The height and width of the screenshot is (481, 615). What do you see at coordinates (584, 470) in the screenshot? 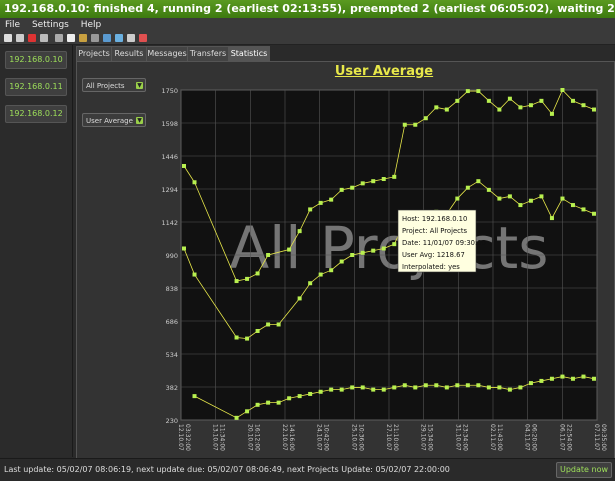
I see `update-now-button: Update now` at bounding box center [584, 470].